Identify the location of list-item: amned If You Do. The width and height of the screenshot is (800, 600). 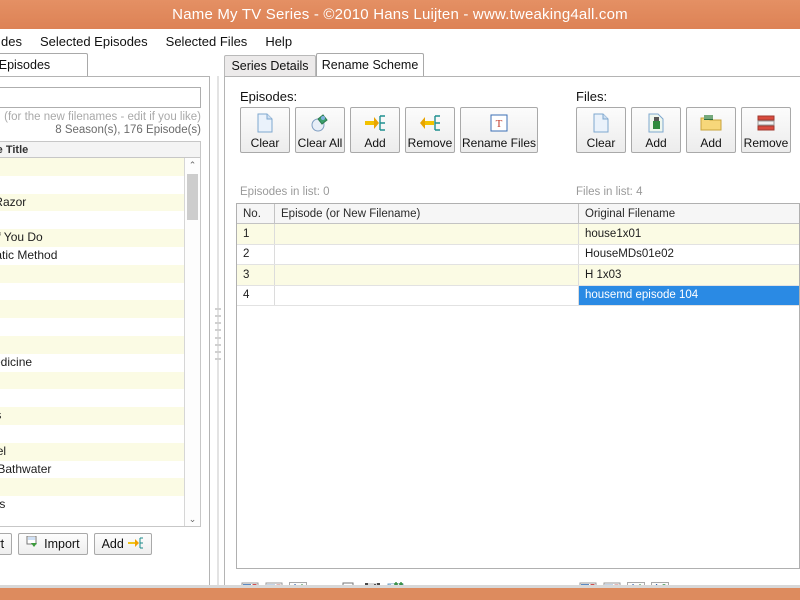
(100, 238).